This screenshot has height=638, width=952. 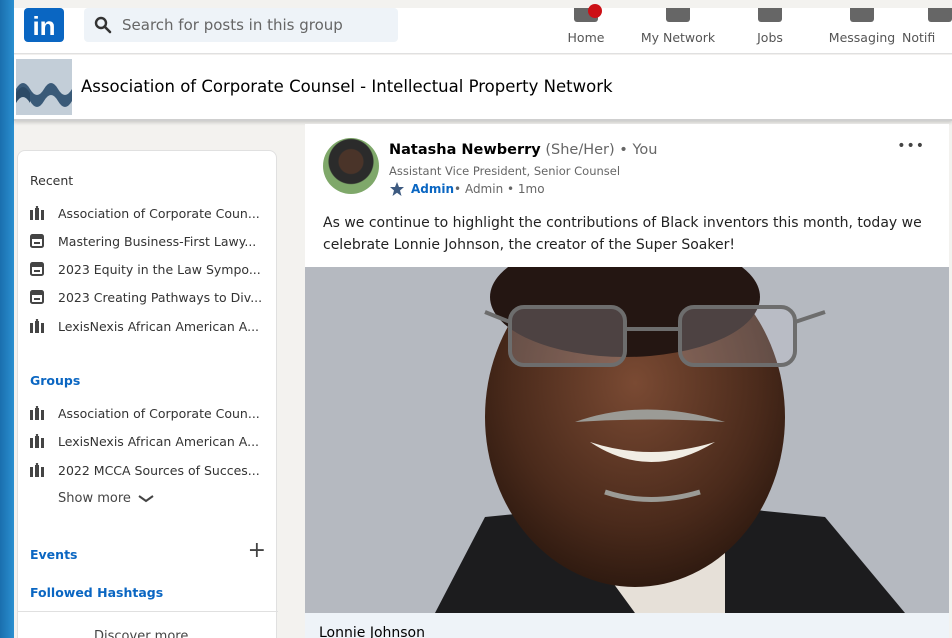 I want to click on star-icon, so click(x=397, y=189).